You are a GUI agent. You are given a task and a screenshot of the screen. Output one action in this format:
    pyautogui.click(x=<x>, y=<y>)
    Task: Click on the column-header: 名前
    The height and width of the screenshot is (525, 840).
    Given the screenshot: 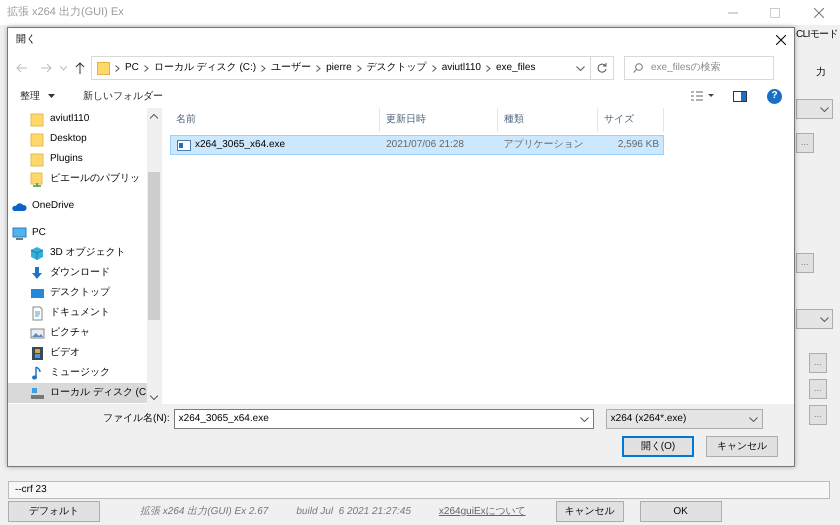 What is the action you would take?
    pyautogui.click(x=275, y=120)
    